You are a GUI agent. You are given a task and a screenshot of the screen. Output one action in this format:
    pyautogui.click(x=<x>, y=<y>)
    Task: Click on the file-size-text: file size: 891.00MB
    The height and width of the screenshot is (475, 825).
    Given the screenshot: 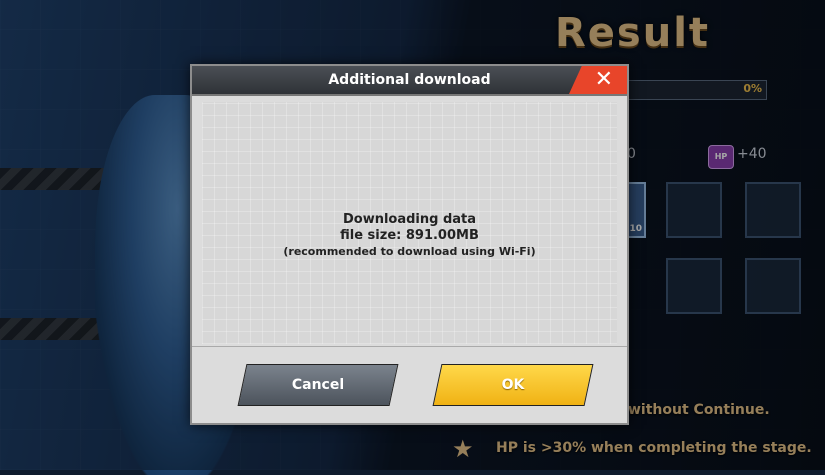 What is the action you would take?
    pyautogui.click(x=409, y=235)
    